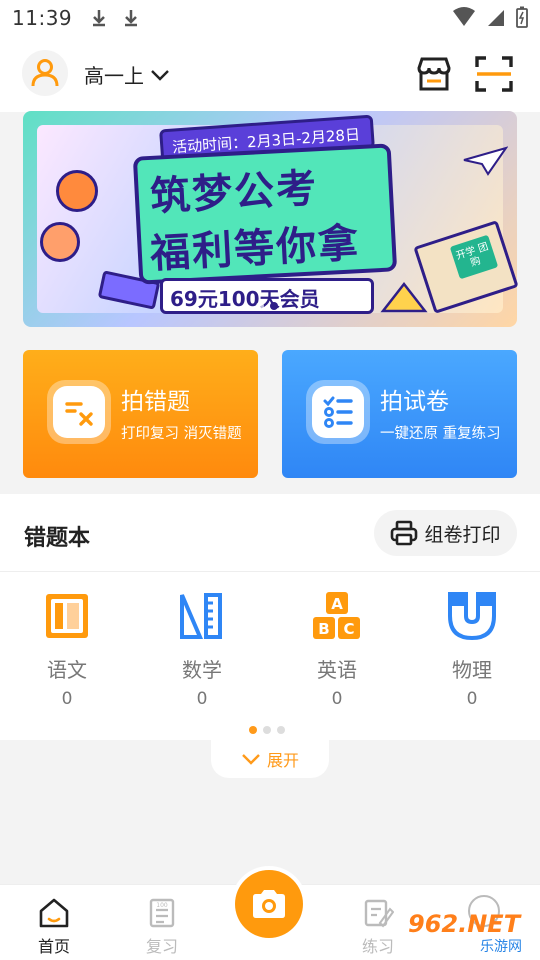  I want to click on banner-title-line1: 筑梦公考, so click(234, 193).